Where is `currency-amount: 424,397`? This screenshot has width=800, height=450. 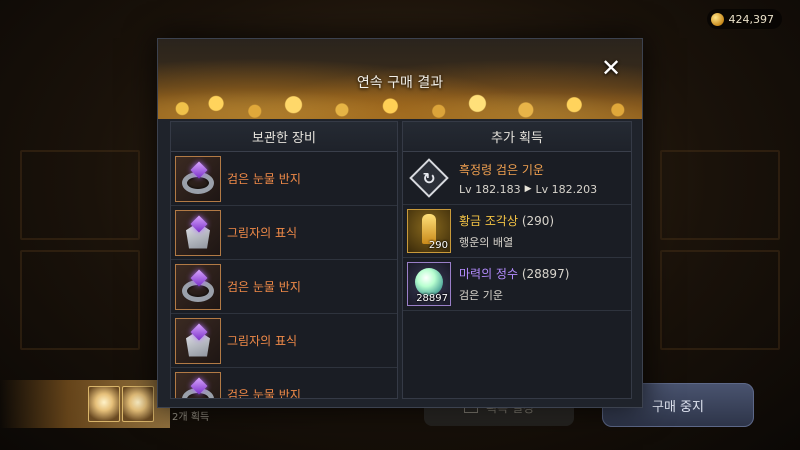 currency-amount: 424,397 is located at coordinates (751, 19).